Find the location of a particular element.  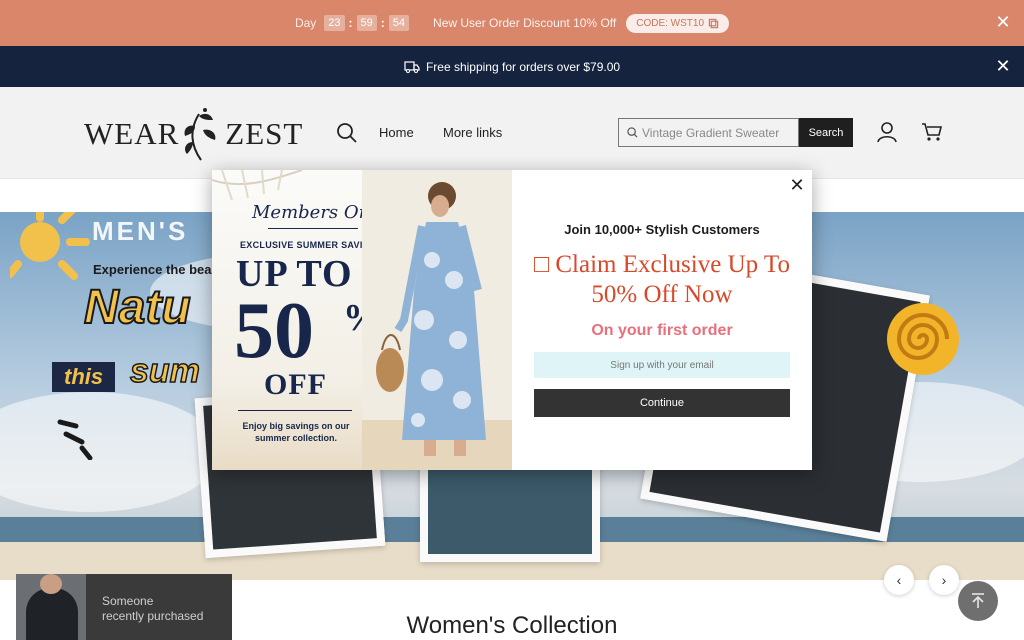

modal-close-icon: ✕ is located at coordinates (797, 185).